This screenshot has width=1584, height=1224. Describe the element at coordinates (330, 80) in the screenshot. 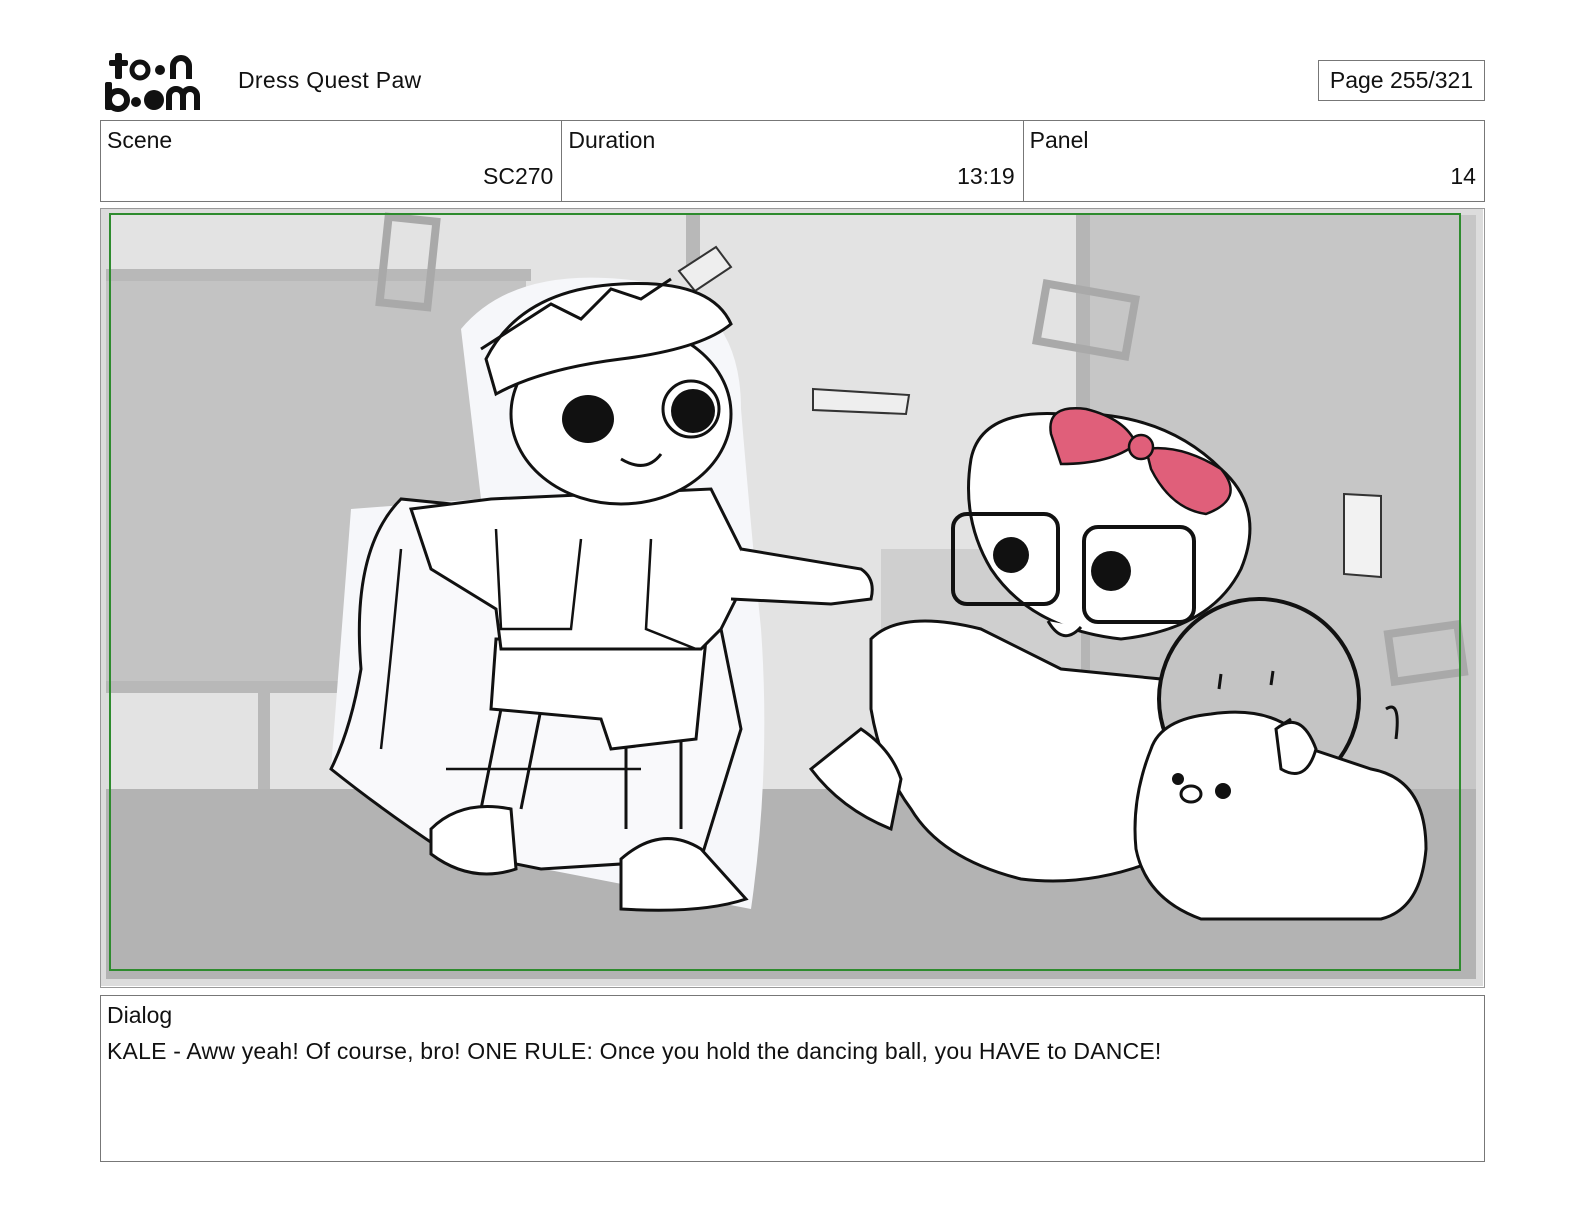

I see `project-title: Dress Quest Paw` at that location.